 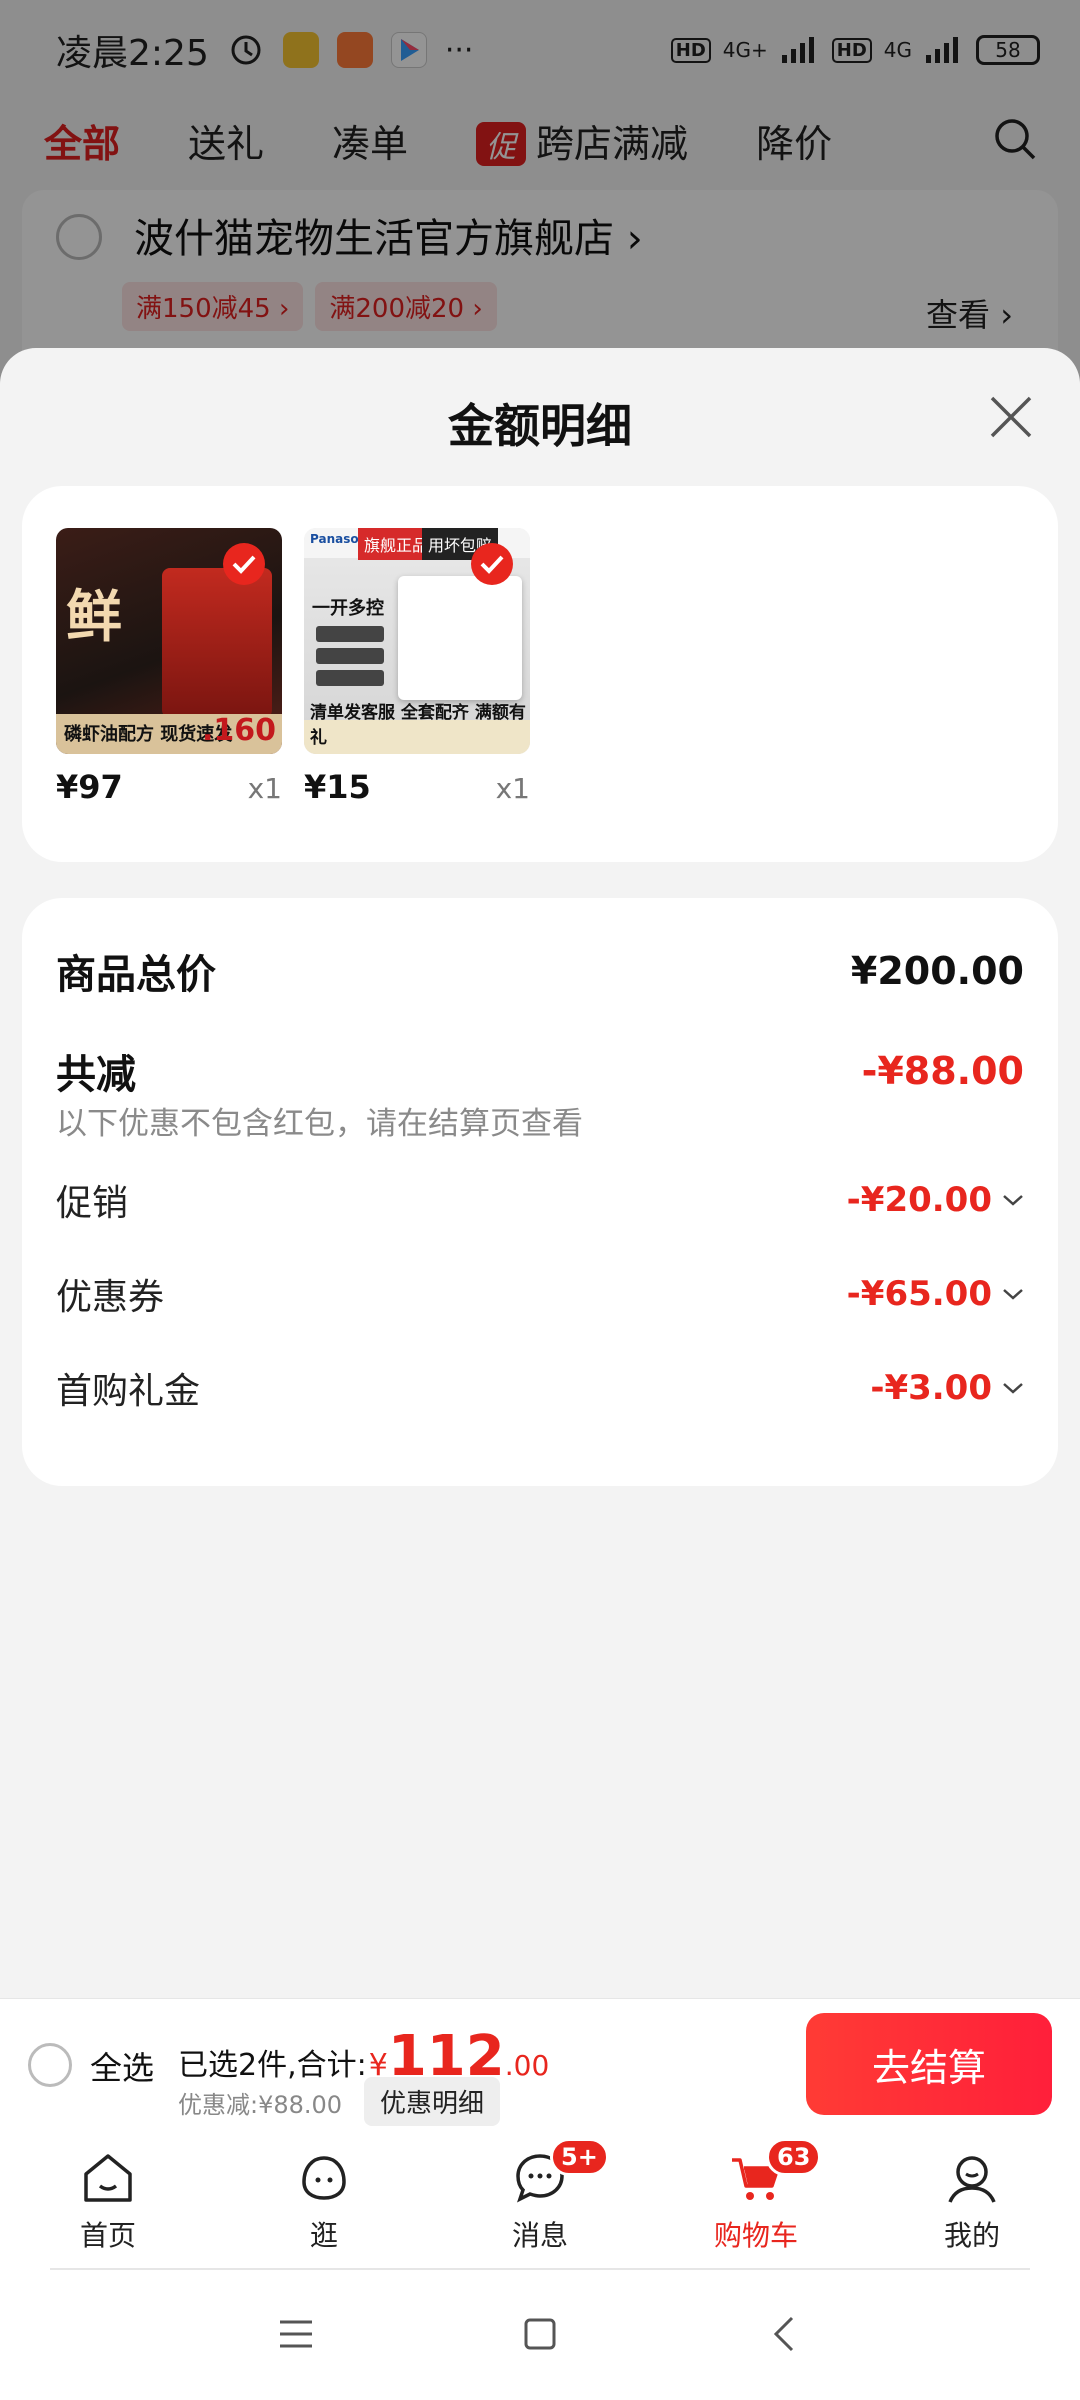 I want to click on discount-note: 以下优惠不包含红包，请在结算页查看, so click(x=319, y=1124).